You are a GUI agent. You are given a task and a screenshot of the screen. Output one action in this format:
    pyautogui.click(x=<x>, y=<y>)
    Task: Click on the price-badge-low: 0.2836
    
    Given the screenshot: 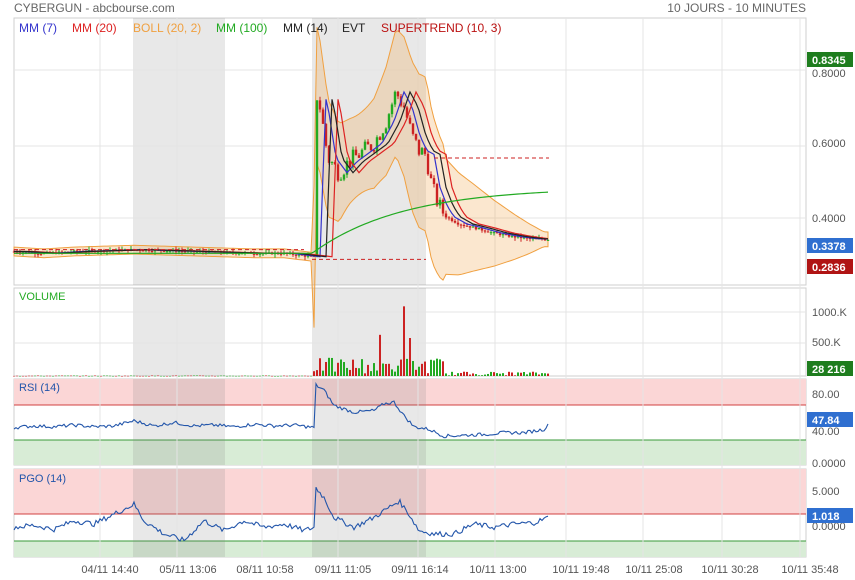 What is the action you would take?
    pyautogui.click(x=830, y=266)
    